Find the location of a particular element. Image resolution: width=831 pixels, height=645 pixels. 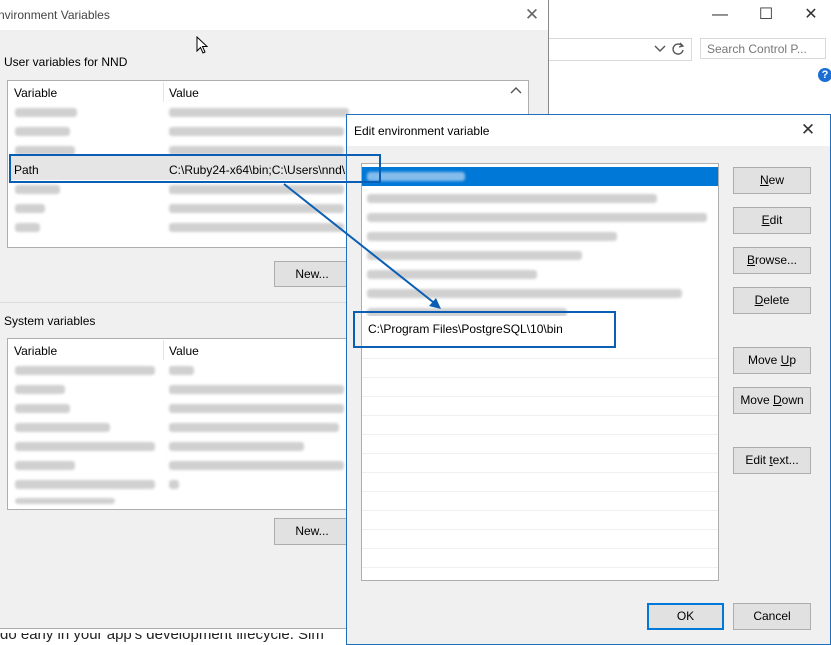

move-down-button: Move Down is located at coordinates (772, 400).